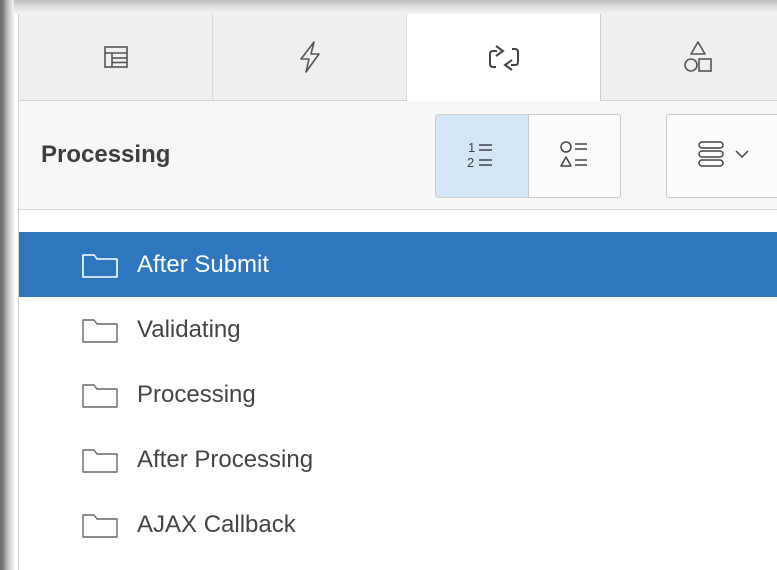 The image size is (777, 570). Describe the element at coordinates (189, 329) in the screenshot. I see `tree-node-label: Validating` at that location.